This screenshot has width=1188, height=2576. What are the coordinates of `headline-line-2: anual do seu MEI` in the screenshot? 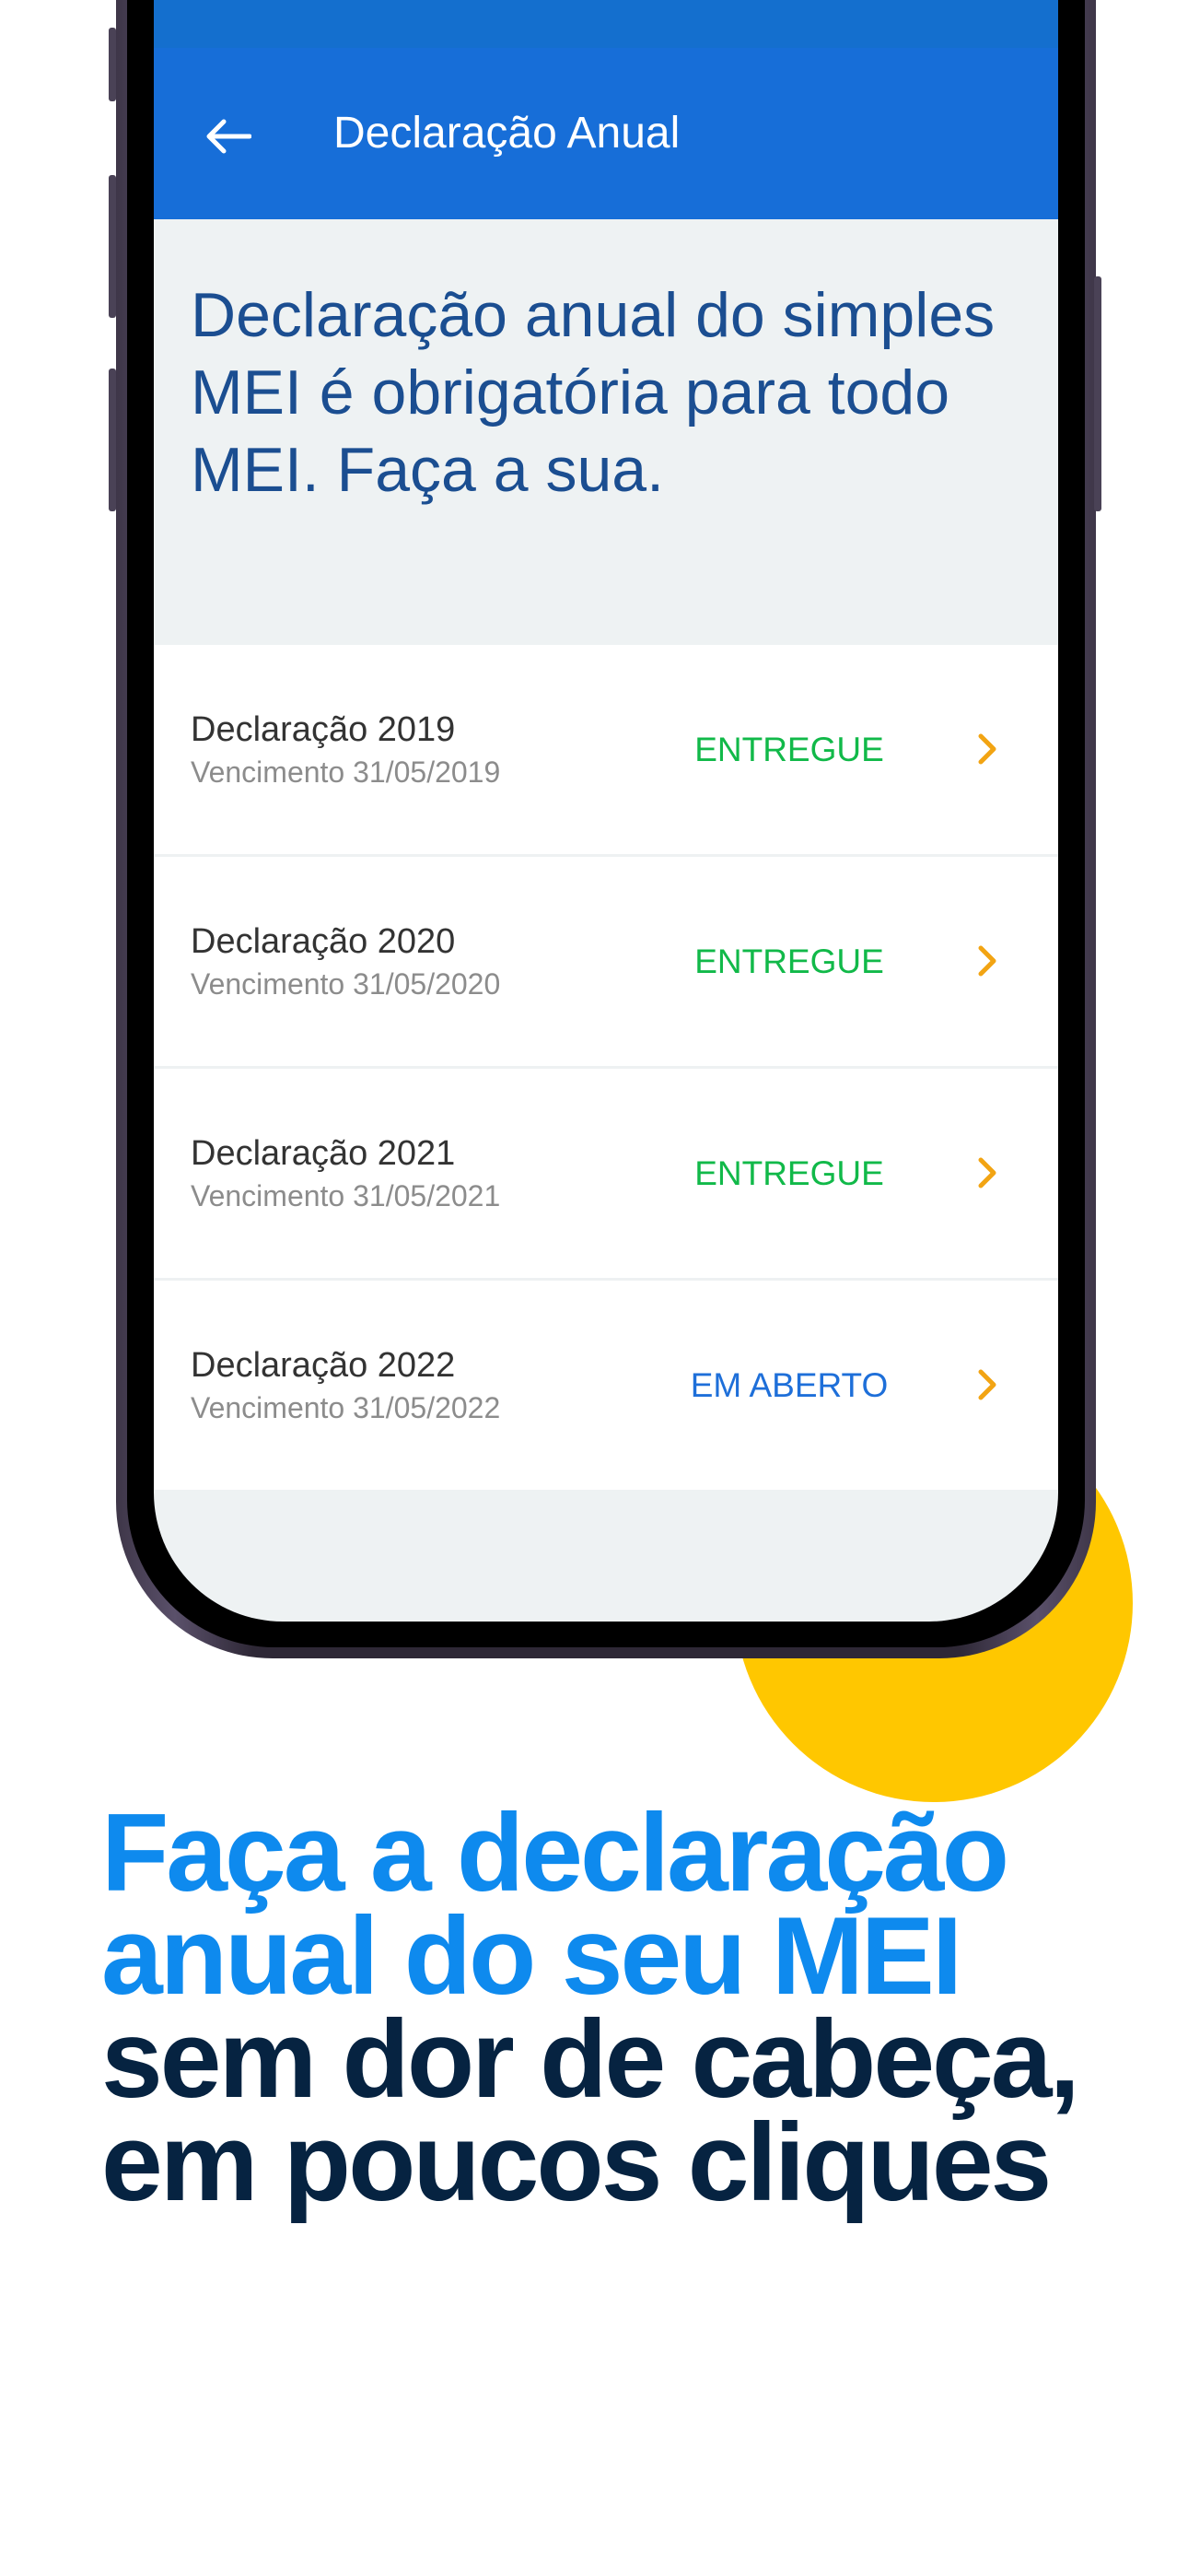 It's located at (531, 1956).